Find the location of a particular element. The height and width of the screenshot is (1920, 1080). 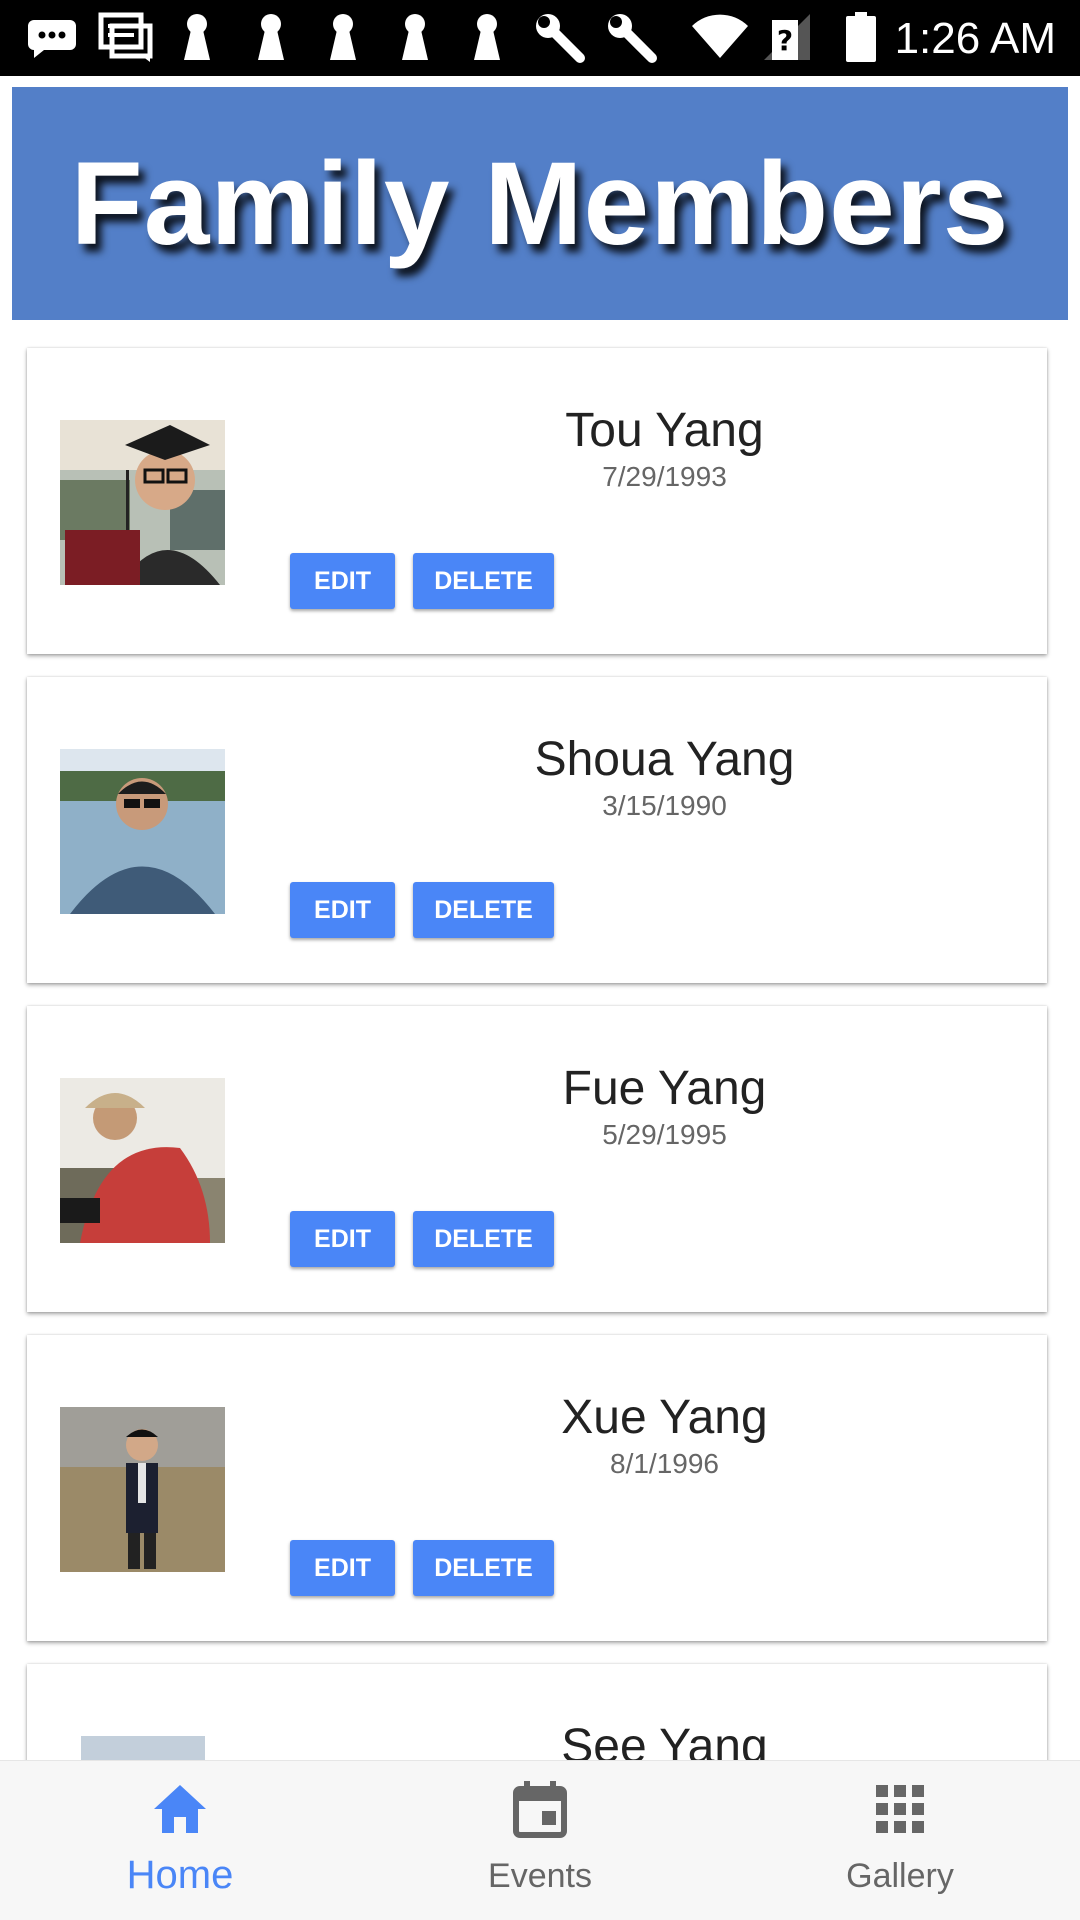

nav-events-label: Events is located at coordinates (540, 1876).